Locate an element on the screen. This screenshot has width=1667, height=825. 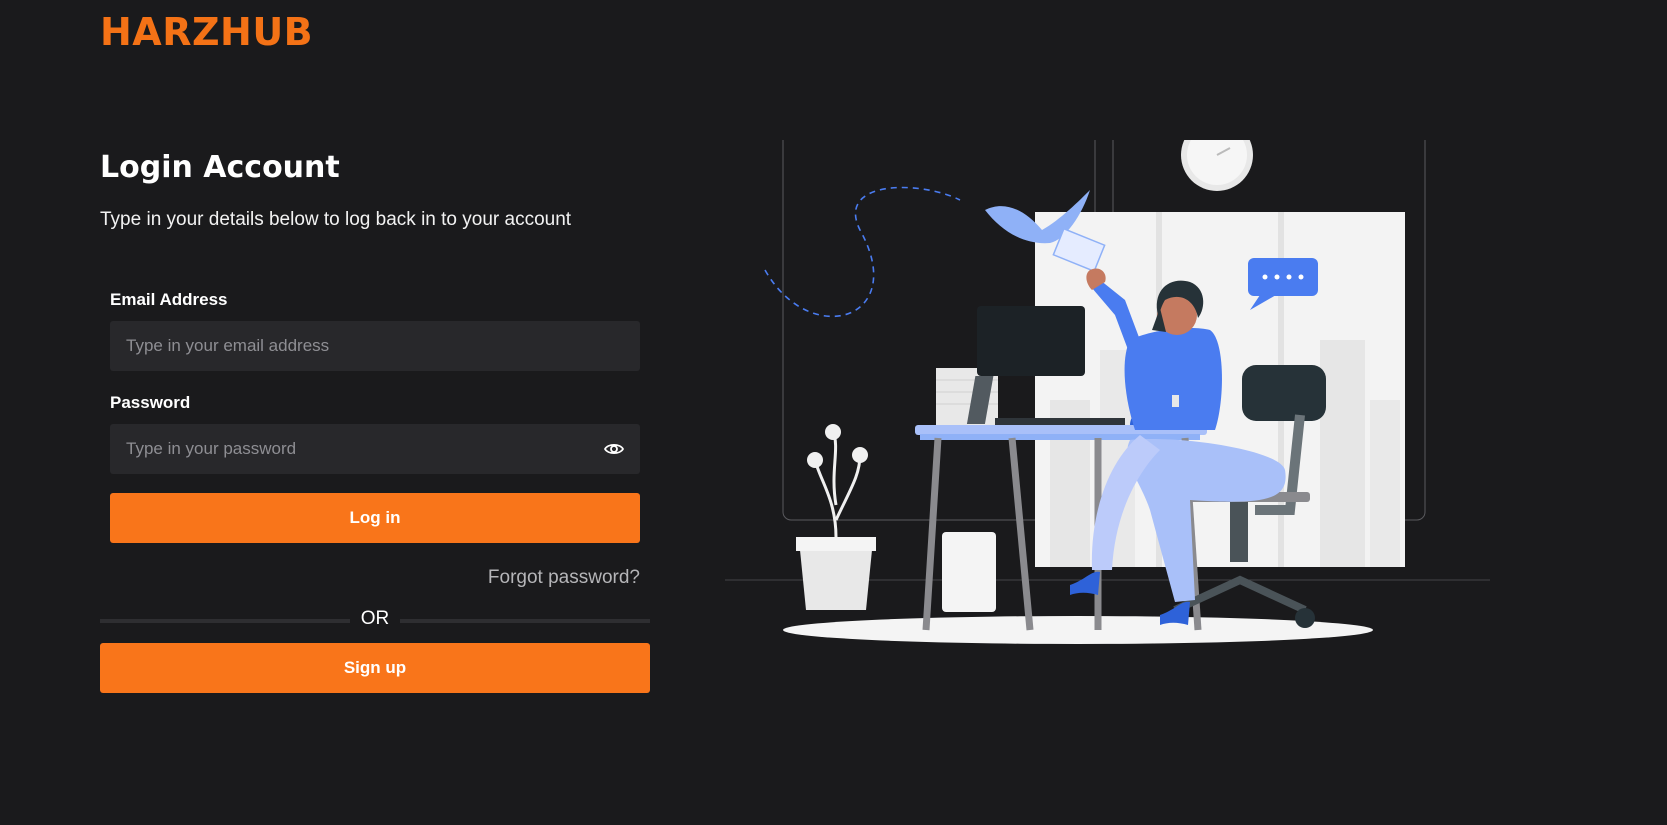
brand-logo: HARZHUB is located at coordinates (207, 32).